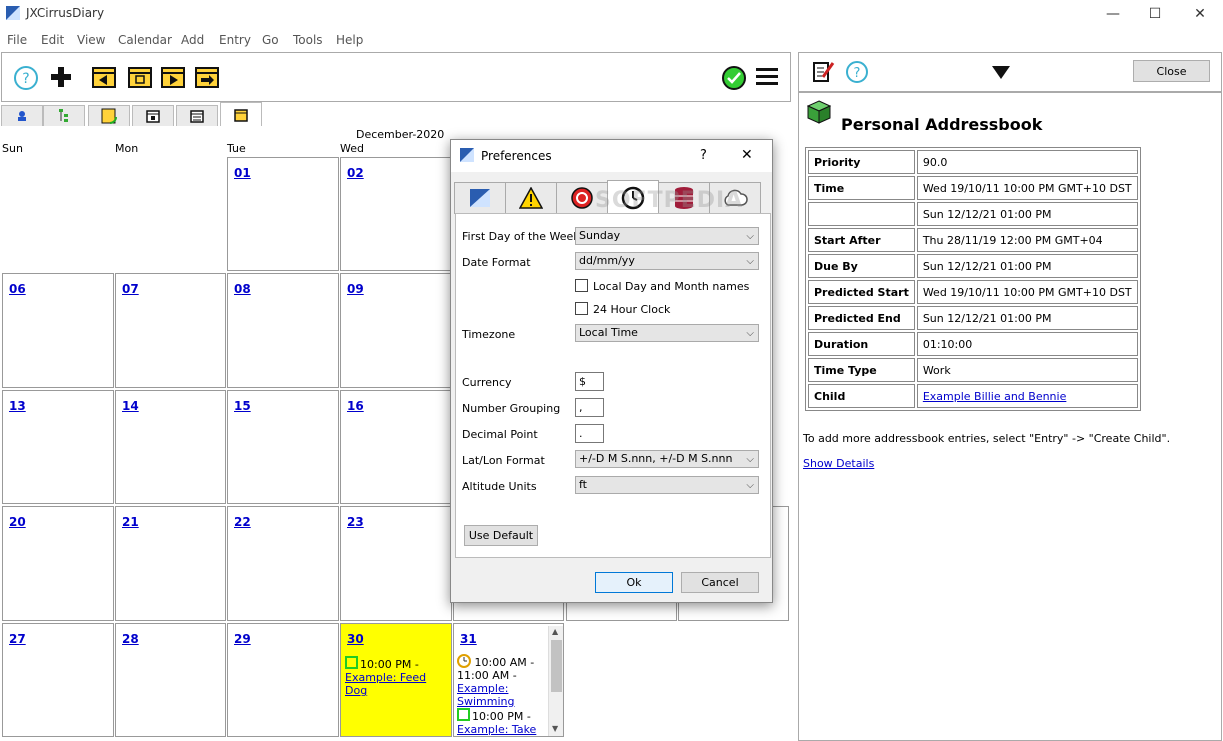  I want to click on day-cell: 21, so click(170, 563).